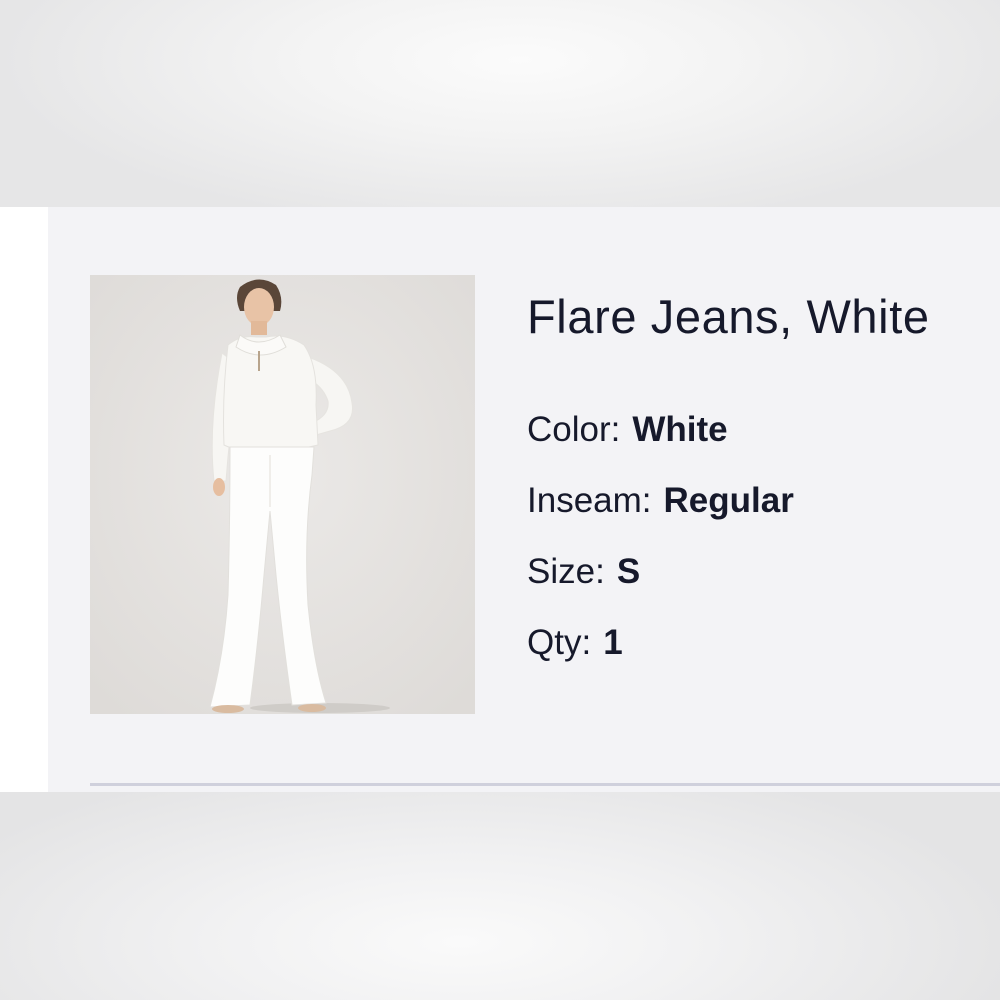 This screenshot has width=1000, height=1000. I want to click on attribute-color-label: Color:, so click(574, 429).